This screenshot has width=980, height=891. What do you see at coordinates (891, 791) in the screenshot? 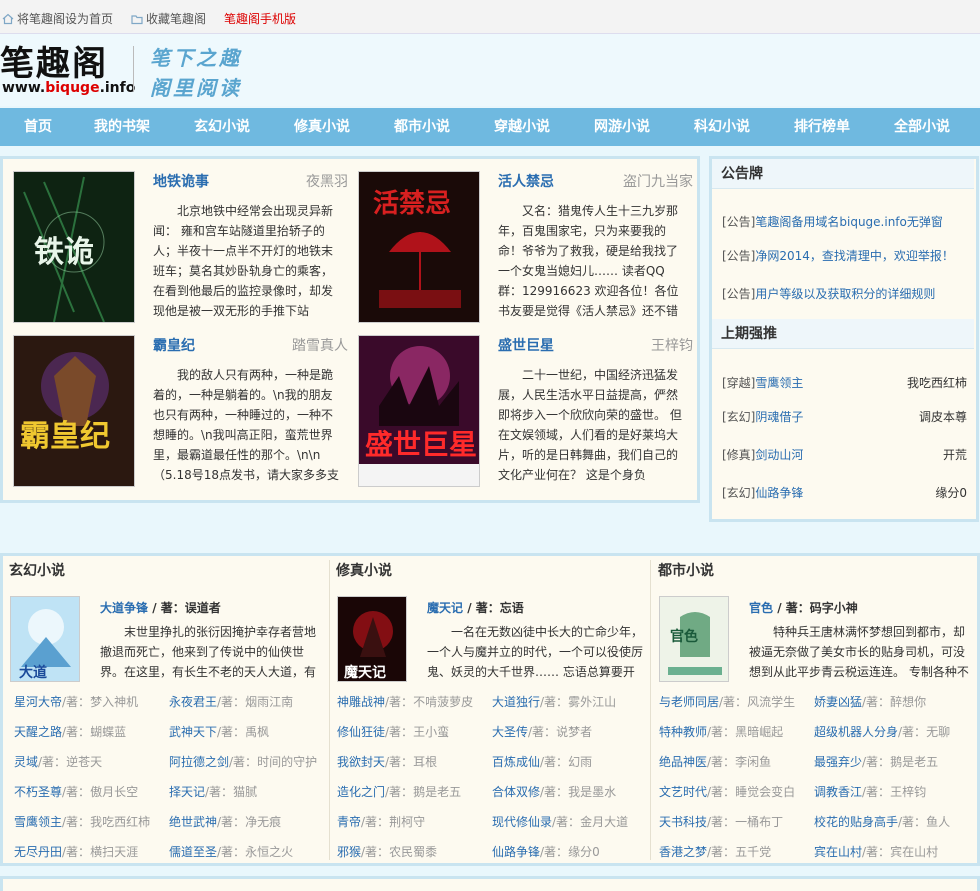
I see `list-item: 调教香江/著：王梓钧` at bounding box center [891, 791].